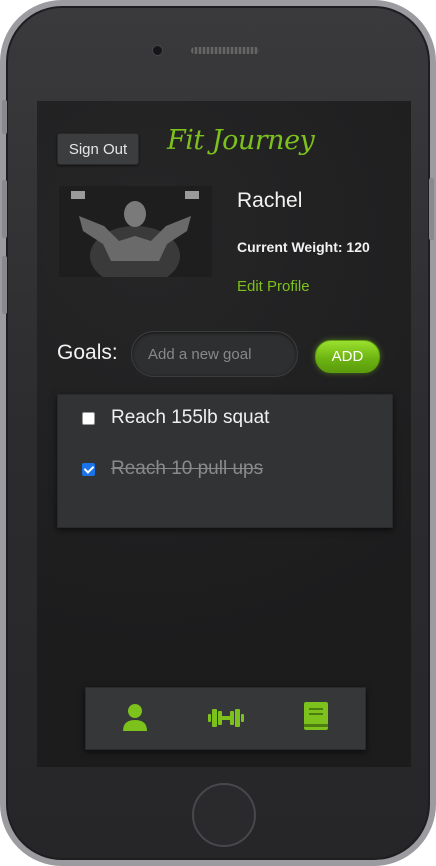 The height and width of the screenshot is (866, 436). I want to click on user-icon, so click(135, 720).